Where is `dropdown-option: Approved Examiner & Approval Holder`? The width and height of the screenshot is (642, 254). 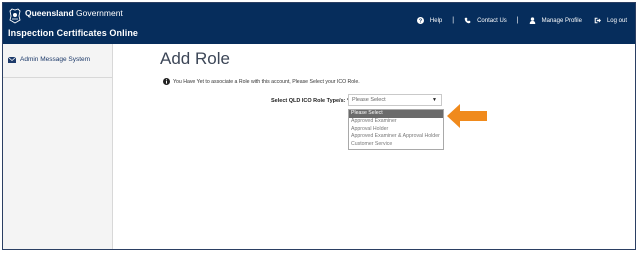 dropdown-option: Approved Examiner & Approval Holder is located at coordinates (396, 137).